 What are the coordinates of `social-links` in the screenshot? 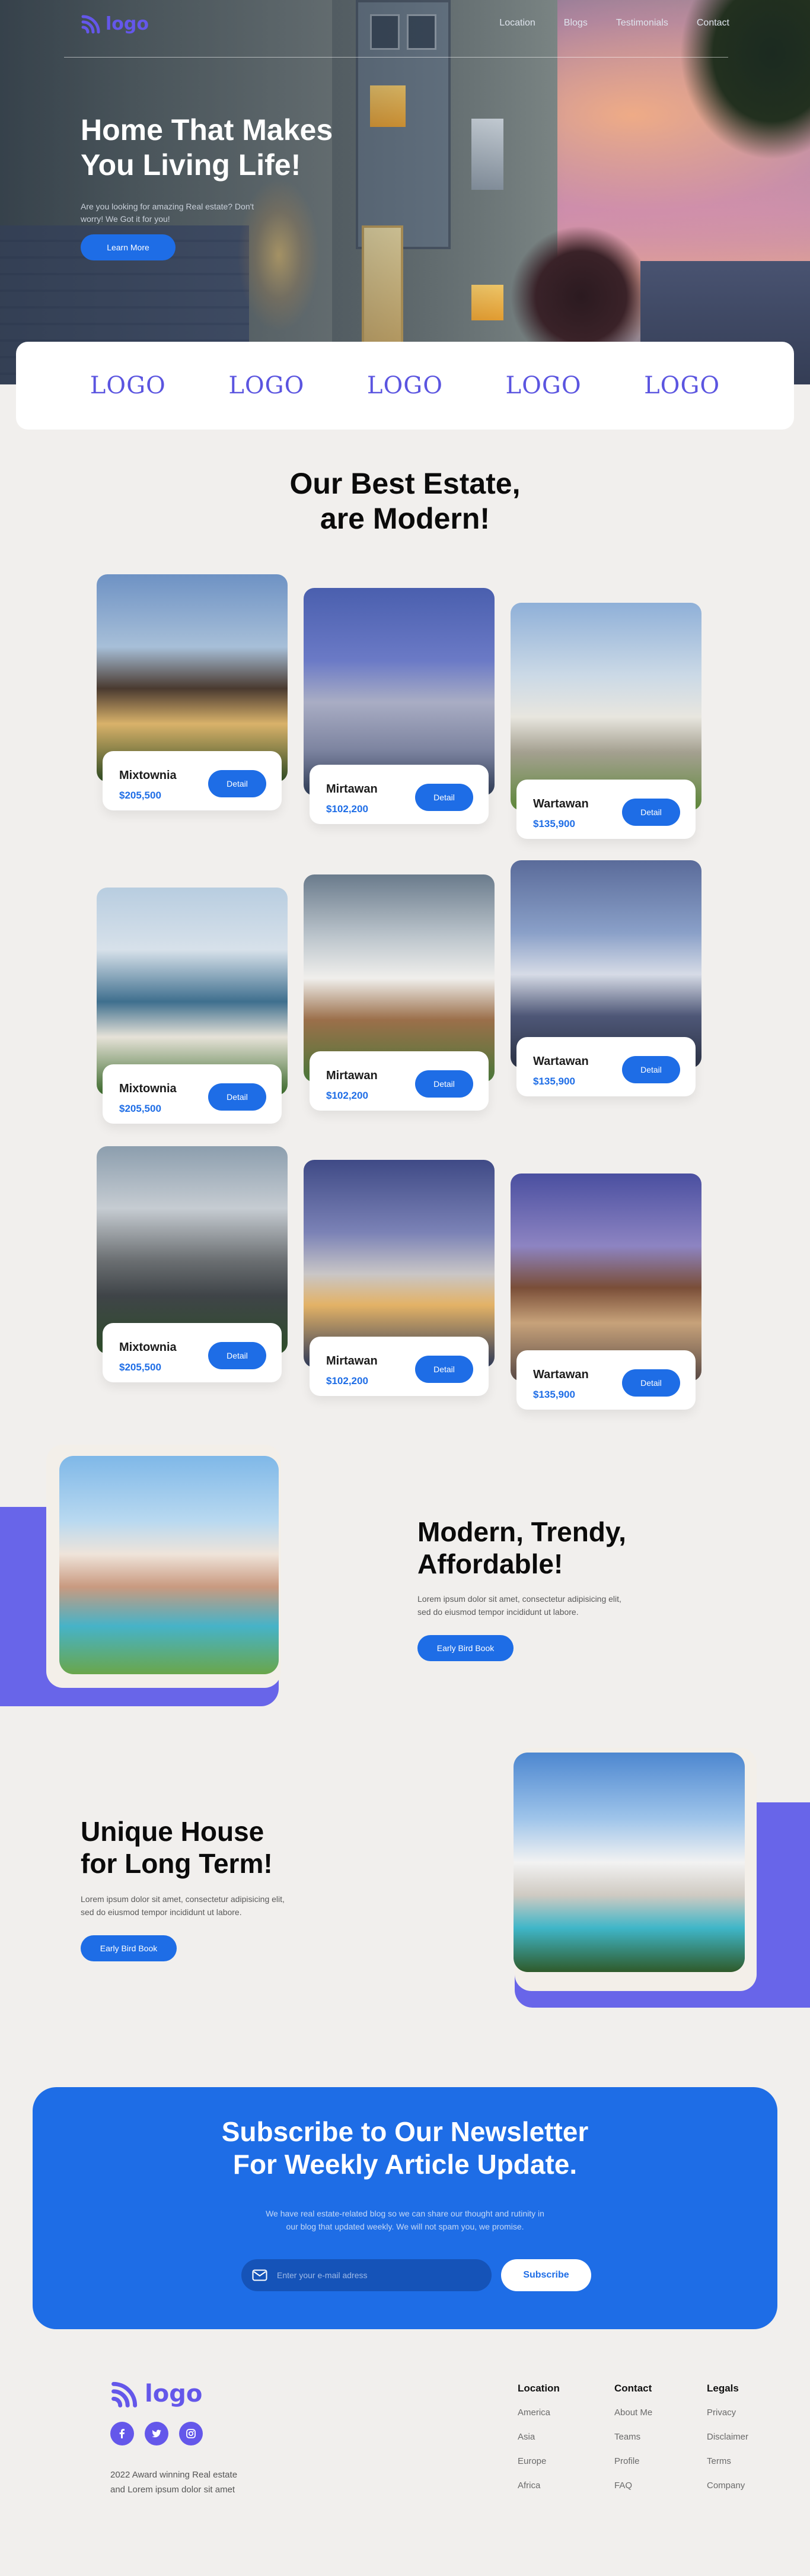 It's located at (156, 2433).